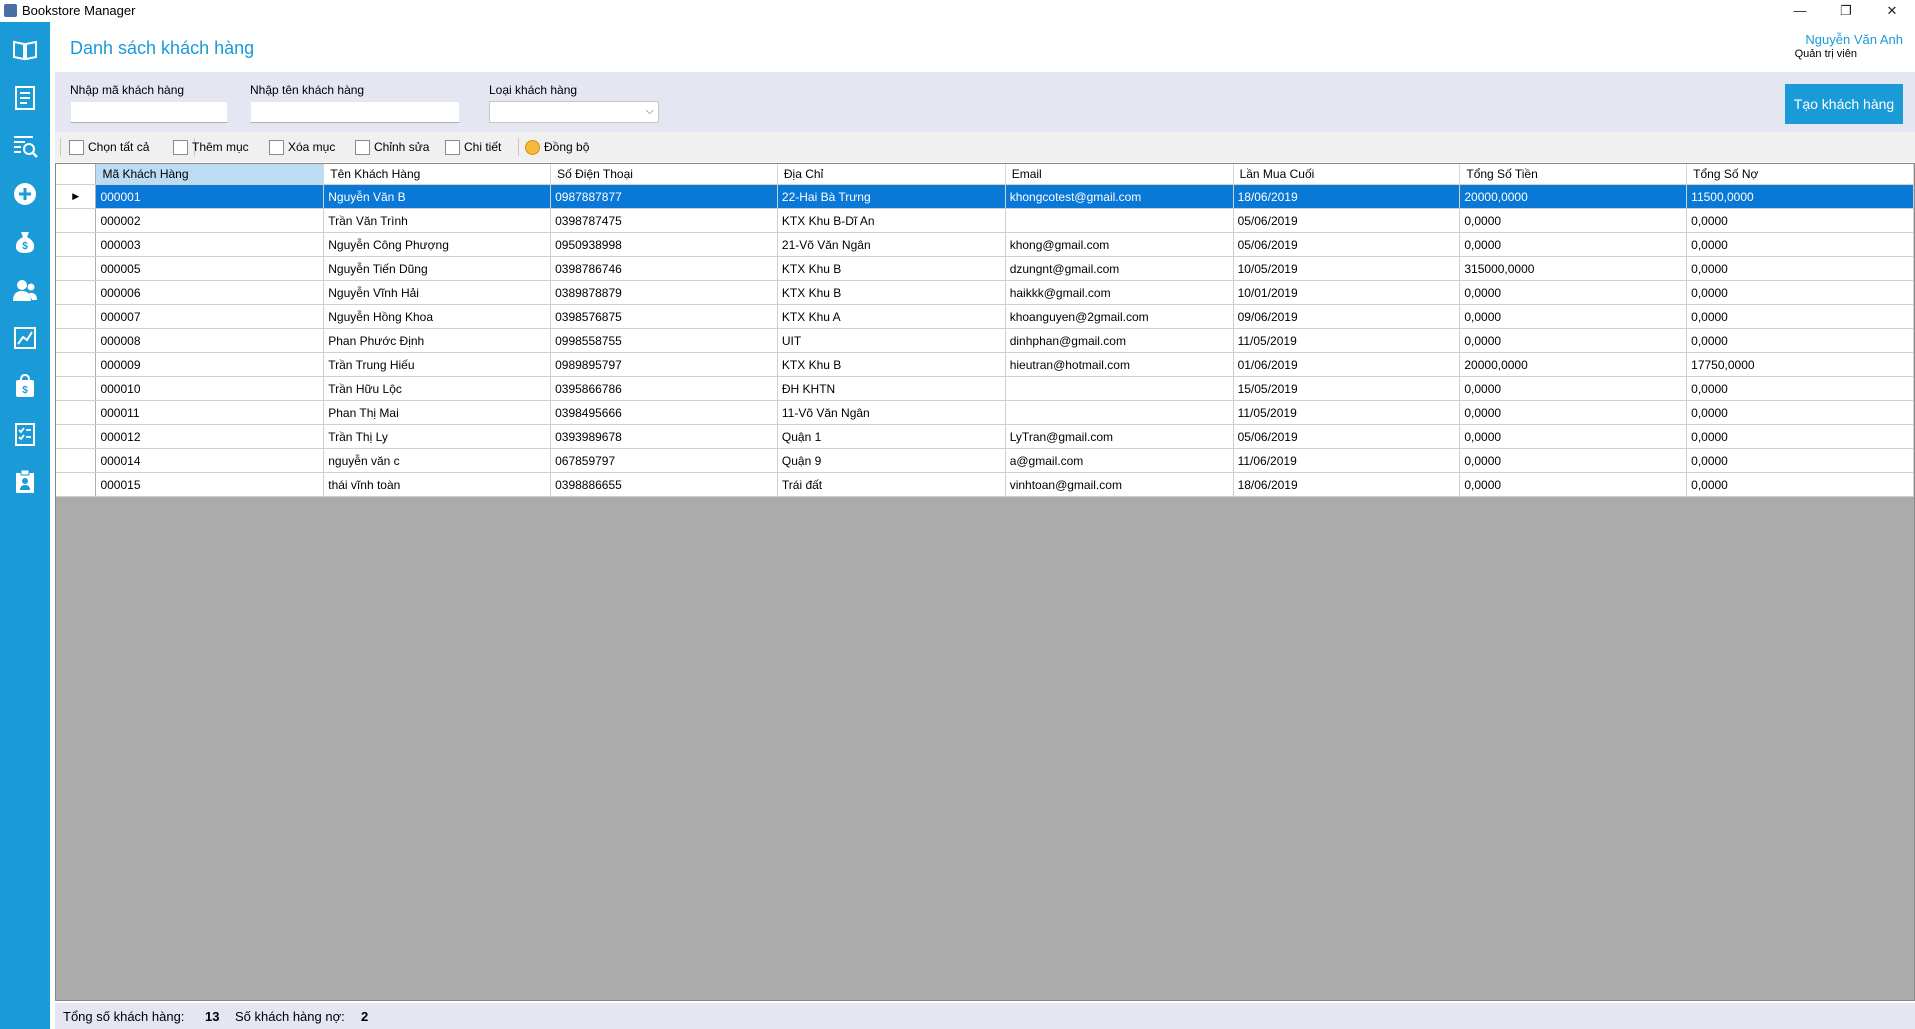  What do you see at coordinates (1119, 316) in the screenshot?
I see `table-cell: khoanguyen@2gmail.com` at bounding box center [1119, 316].